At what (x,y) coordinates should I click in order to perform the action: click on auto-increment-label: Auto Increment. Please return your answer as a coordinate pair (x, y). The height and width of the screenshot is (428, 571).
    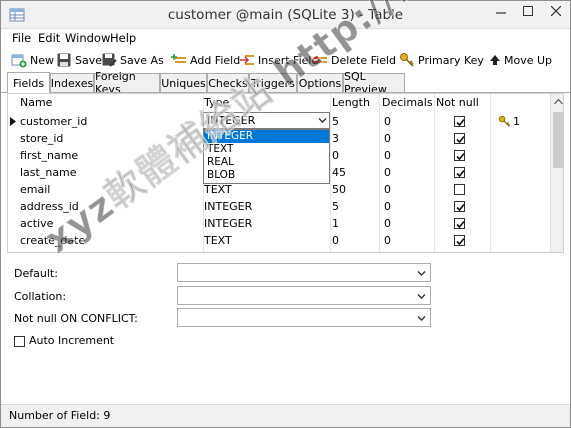
    Looking at the image, I should click on (72, 340).